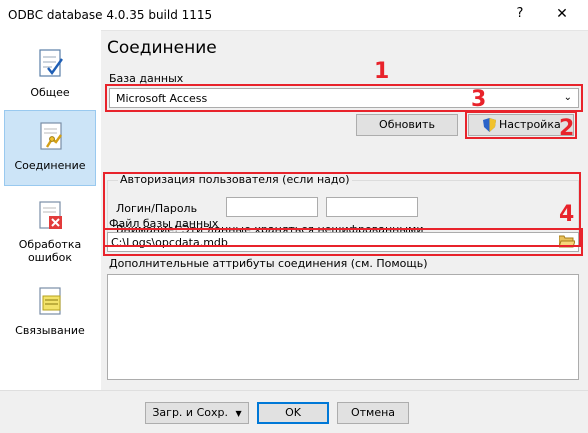  What do you see at coordinates (50, 301) in the screenshot?
I see `binding-icon` at bounding box center [50, 301].